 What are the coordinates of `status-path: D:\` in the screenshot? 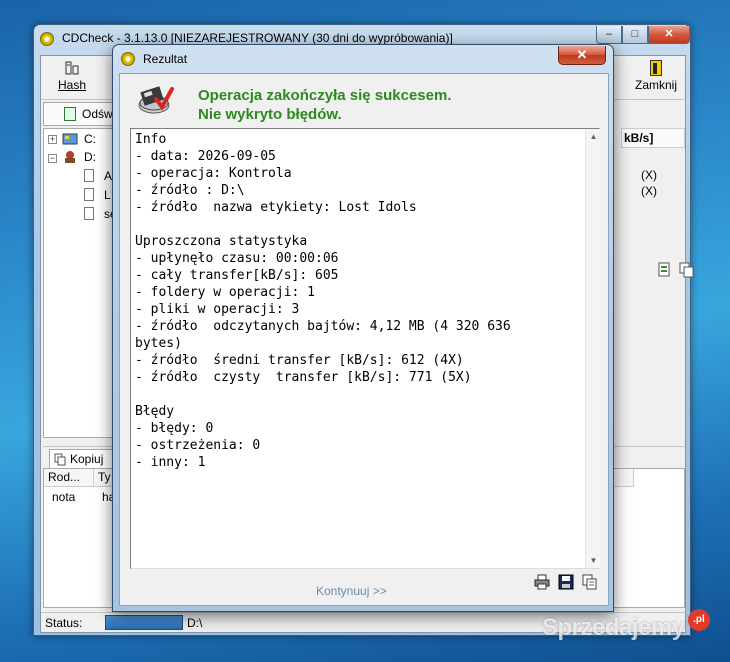 It's located at (195, 623).